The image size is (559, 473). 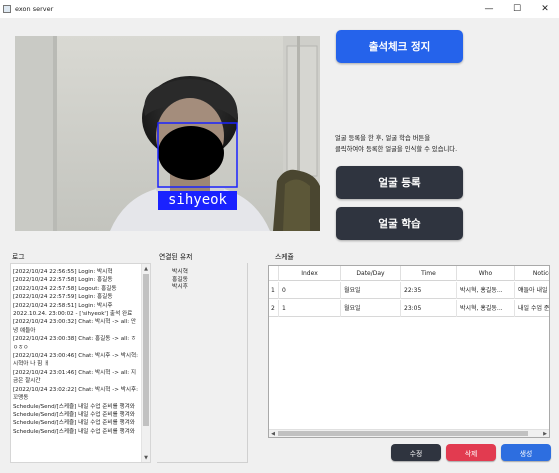 What do you see at coordinates (146, 268) in the screenshot?
I see `scroll-up-arrow-icon: ▲` at bounding box center [146, 268].